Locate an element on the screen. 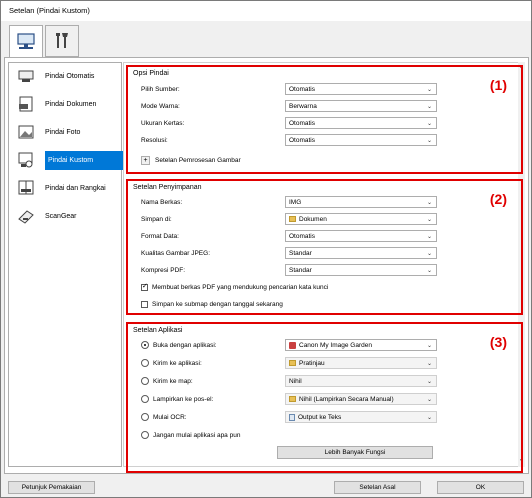 Image resolution: width=532 pixels, height=498 pixels. open-with-app-select: Canon My Image Garden ⌄ is located at coordinates (361, 345).